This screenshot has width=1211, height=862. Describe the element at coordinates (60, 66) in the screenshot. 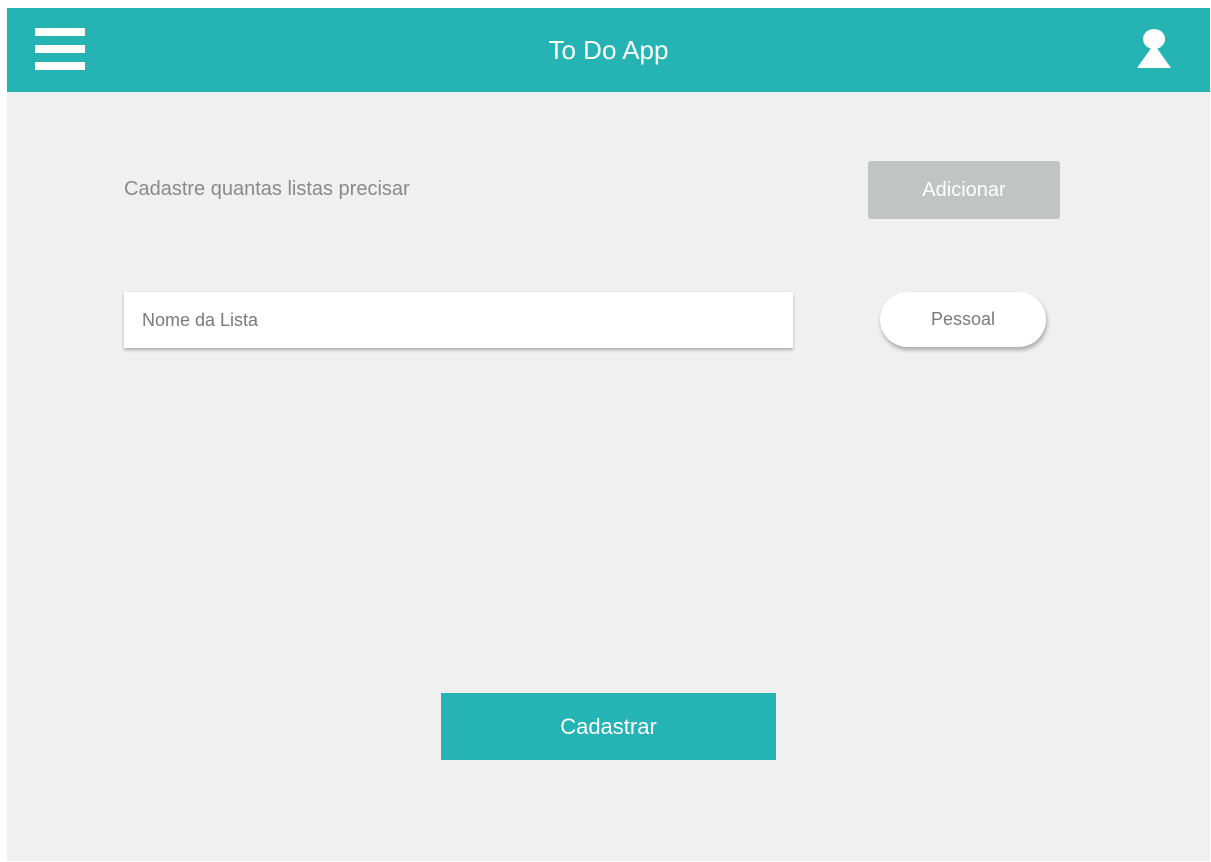

I see `menu-icon-bar-bottom` at that location.